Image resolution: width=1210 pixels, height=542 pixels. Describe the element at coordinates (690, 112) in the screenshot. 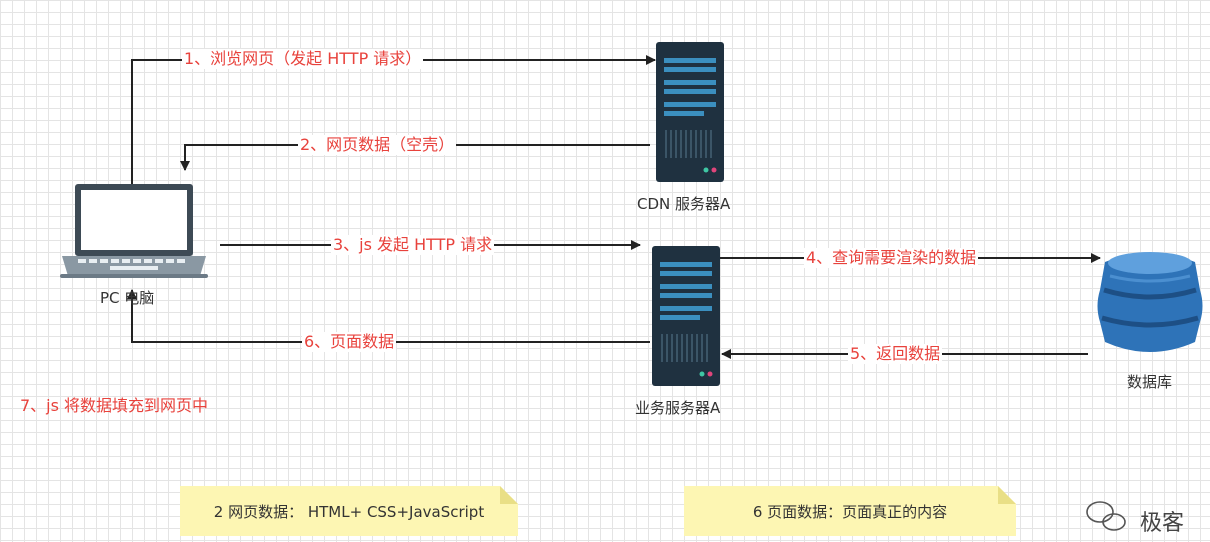

I see `cdn-server-icon` at that location.